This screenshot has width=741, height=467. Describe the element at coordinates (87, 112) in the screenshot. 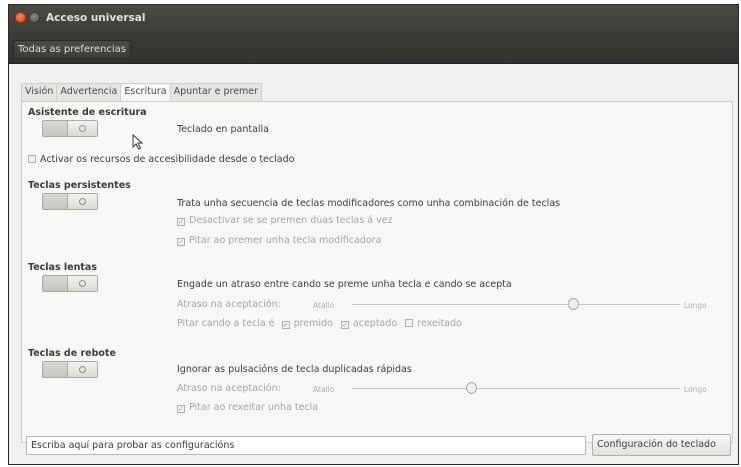

I see `typing-assistant-heading: Asistente de escritura` at that location.